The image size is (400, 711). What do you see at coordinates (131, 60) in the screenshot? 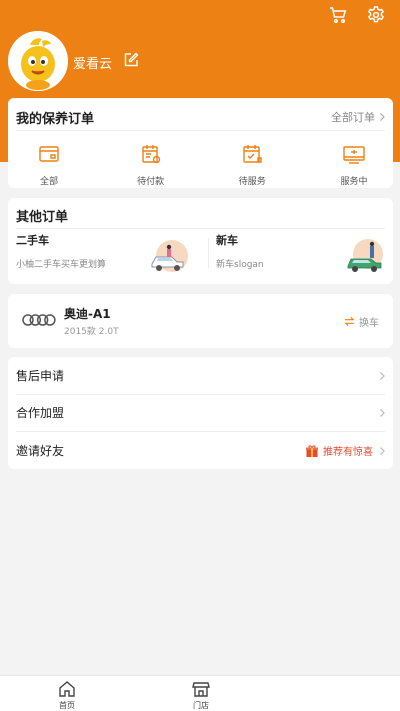
I see `edit-profile-icon` at bounding box center [131, 60].